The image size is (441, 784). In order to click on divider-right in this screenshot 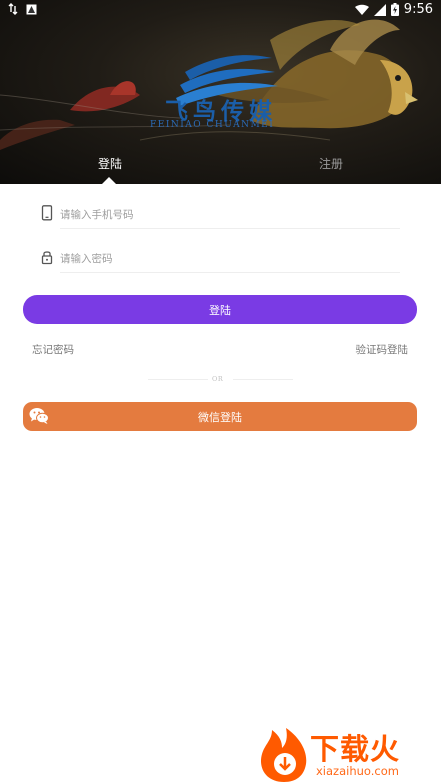, I will do `click(263, 379)`.